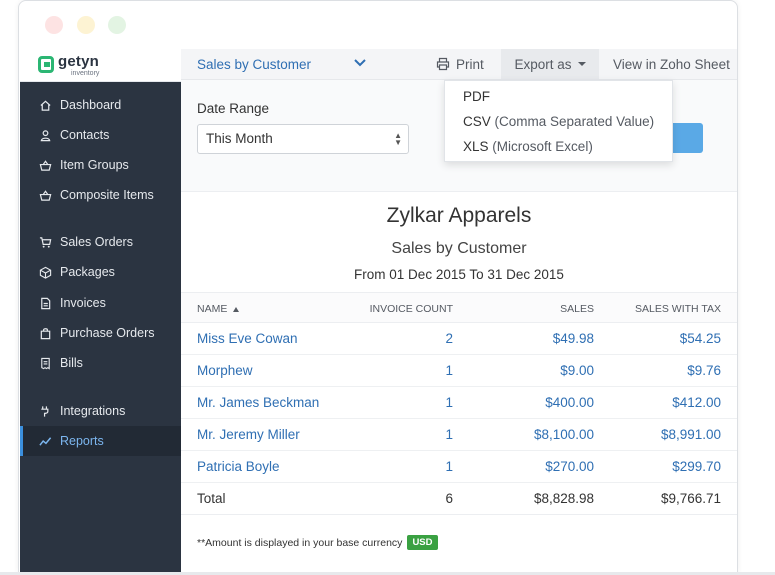 The image size is (775, 575). I want to click on customer-name-link: Miss Eve Cowan, so click(247, 338).